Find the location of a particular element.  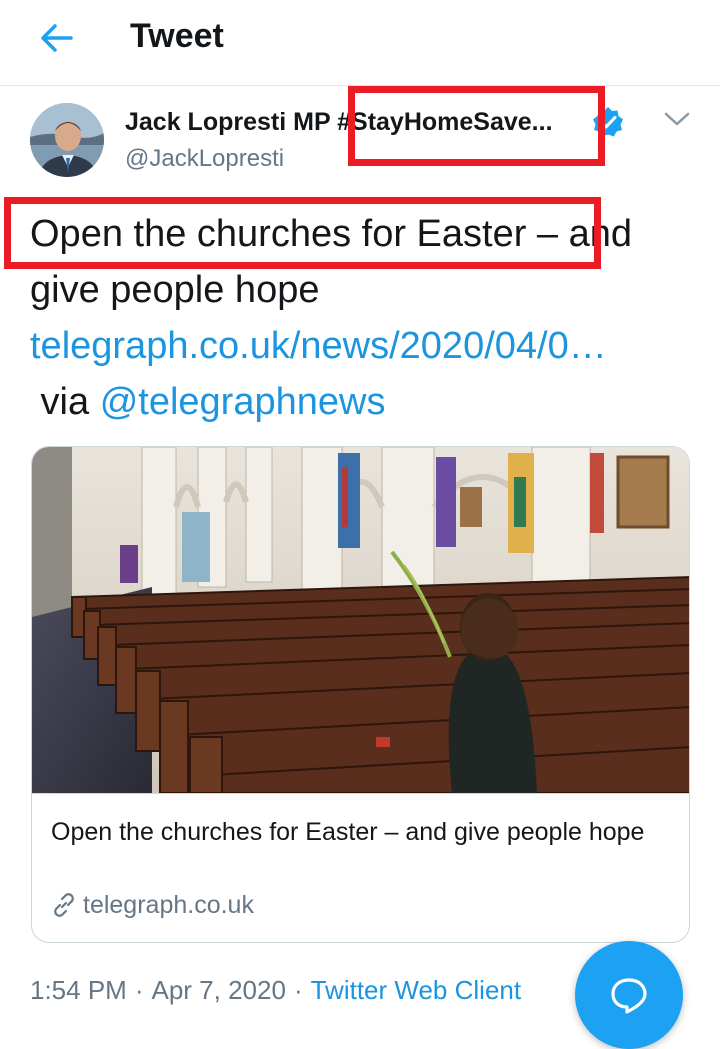

link-icon is located at coordinates (64, 905).